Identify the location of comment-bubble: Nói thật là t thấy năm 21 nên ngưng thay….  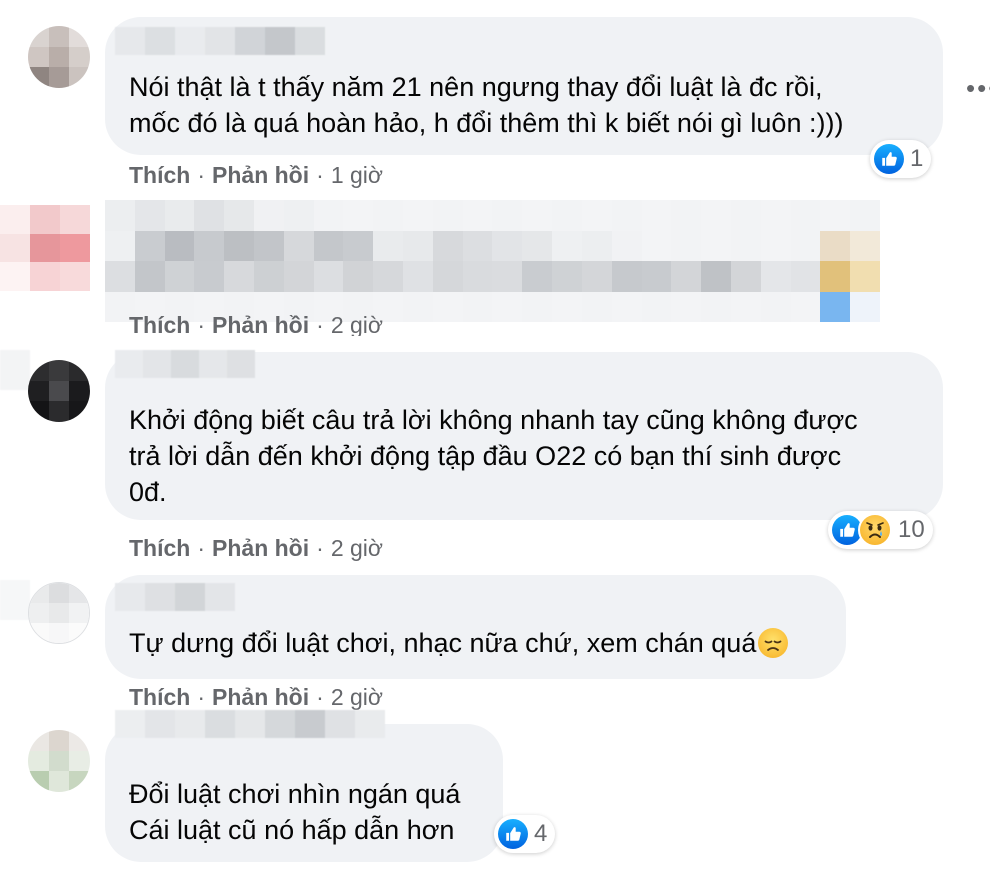
(524, 86).